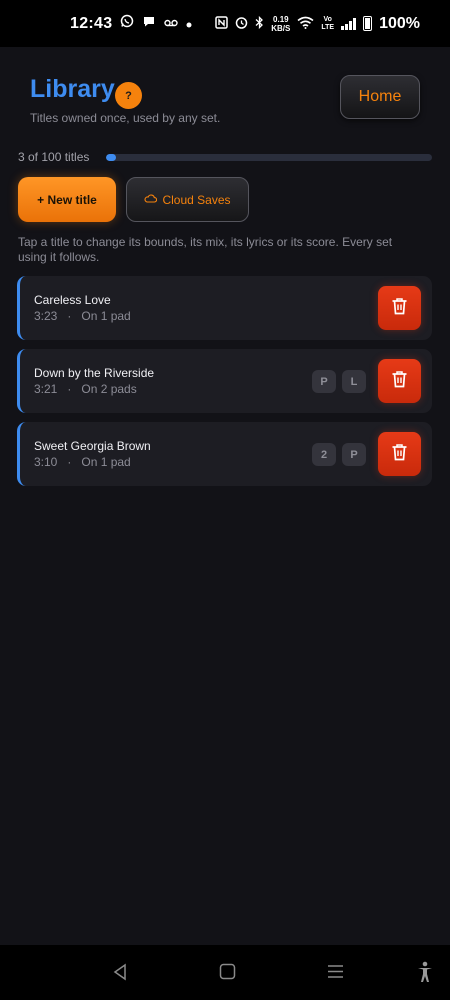  I want to click on new-title-button: + New title, so click(67, 199).